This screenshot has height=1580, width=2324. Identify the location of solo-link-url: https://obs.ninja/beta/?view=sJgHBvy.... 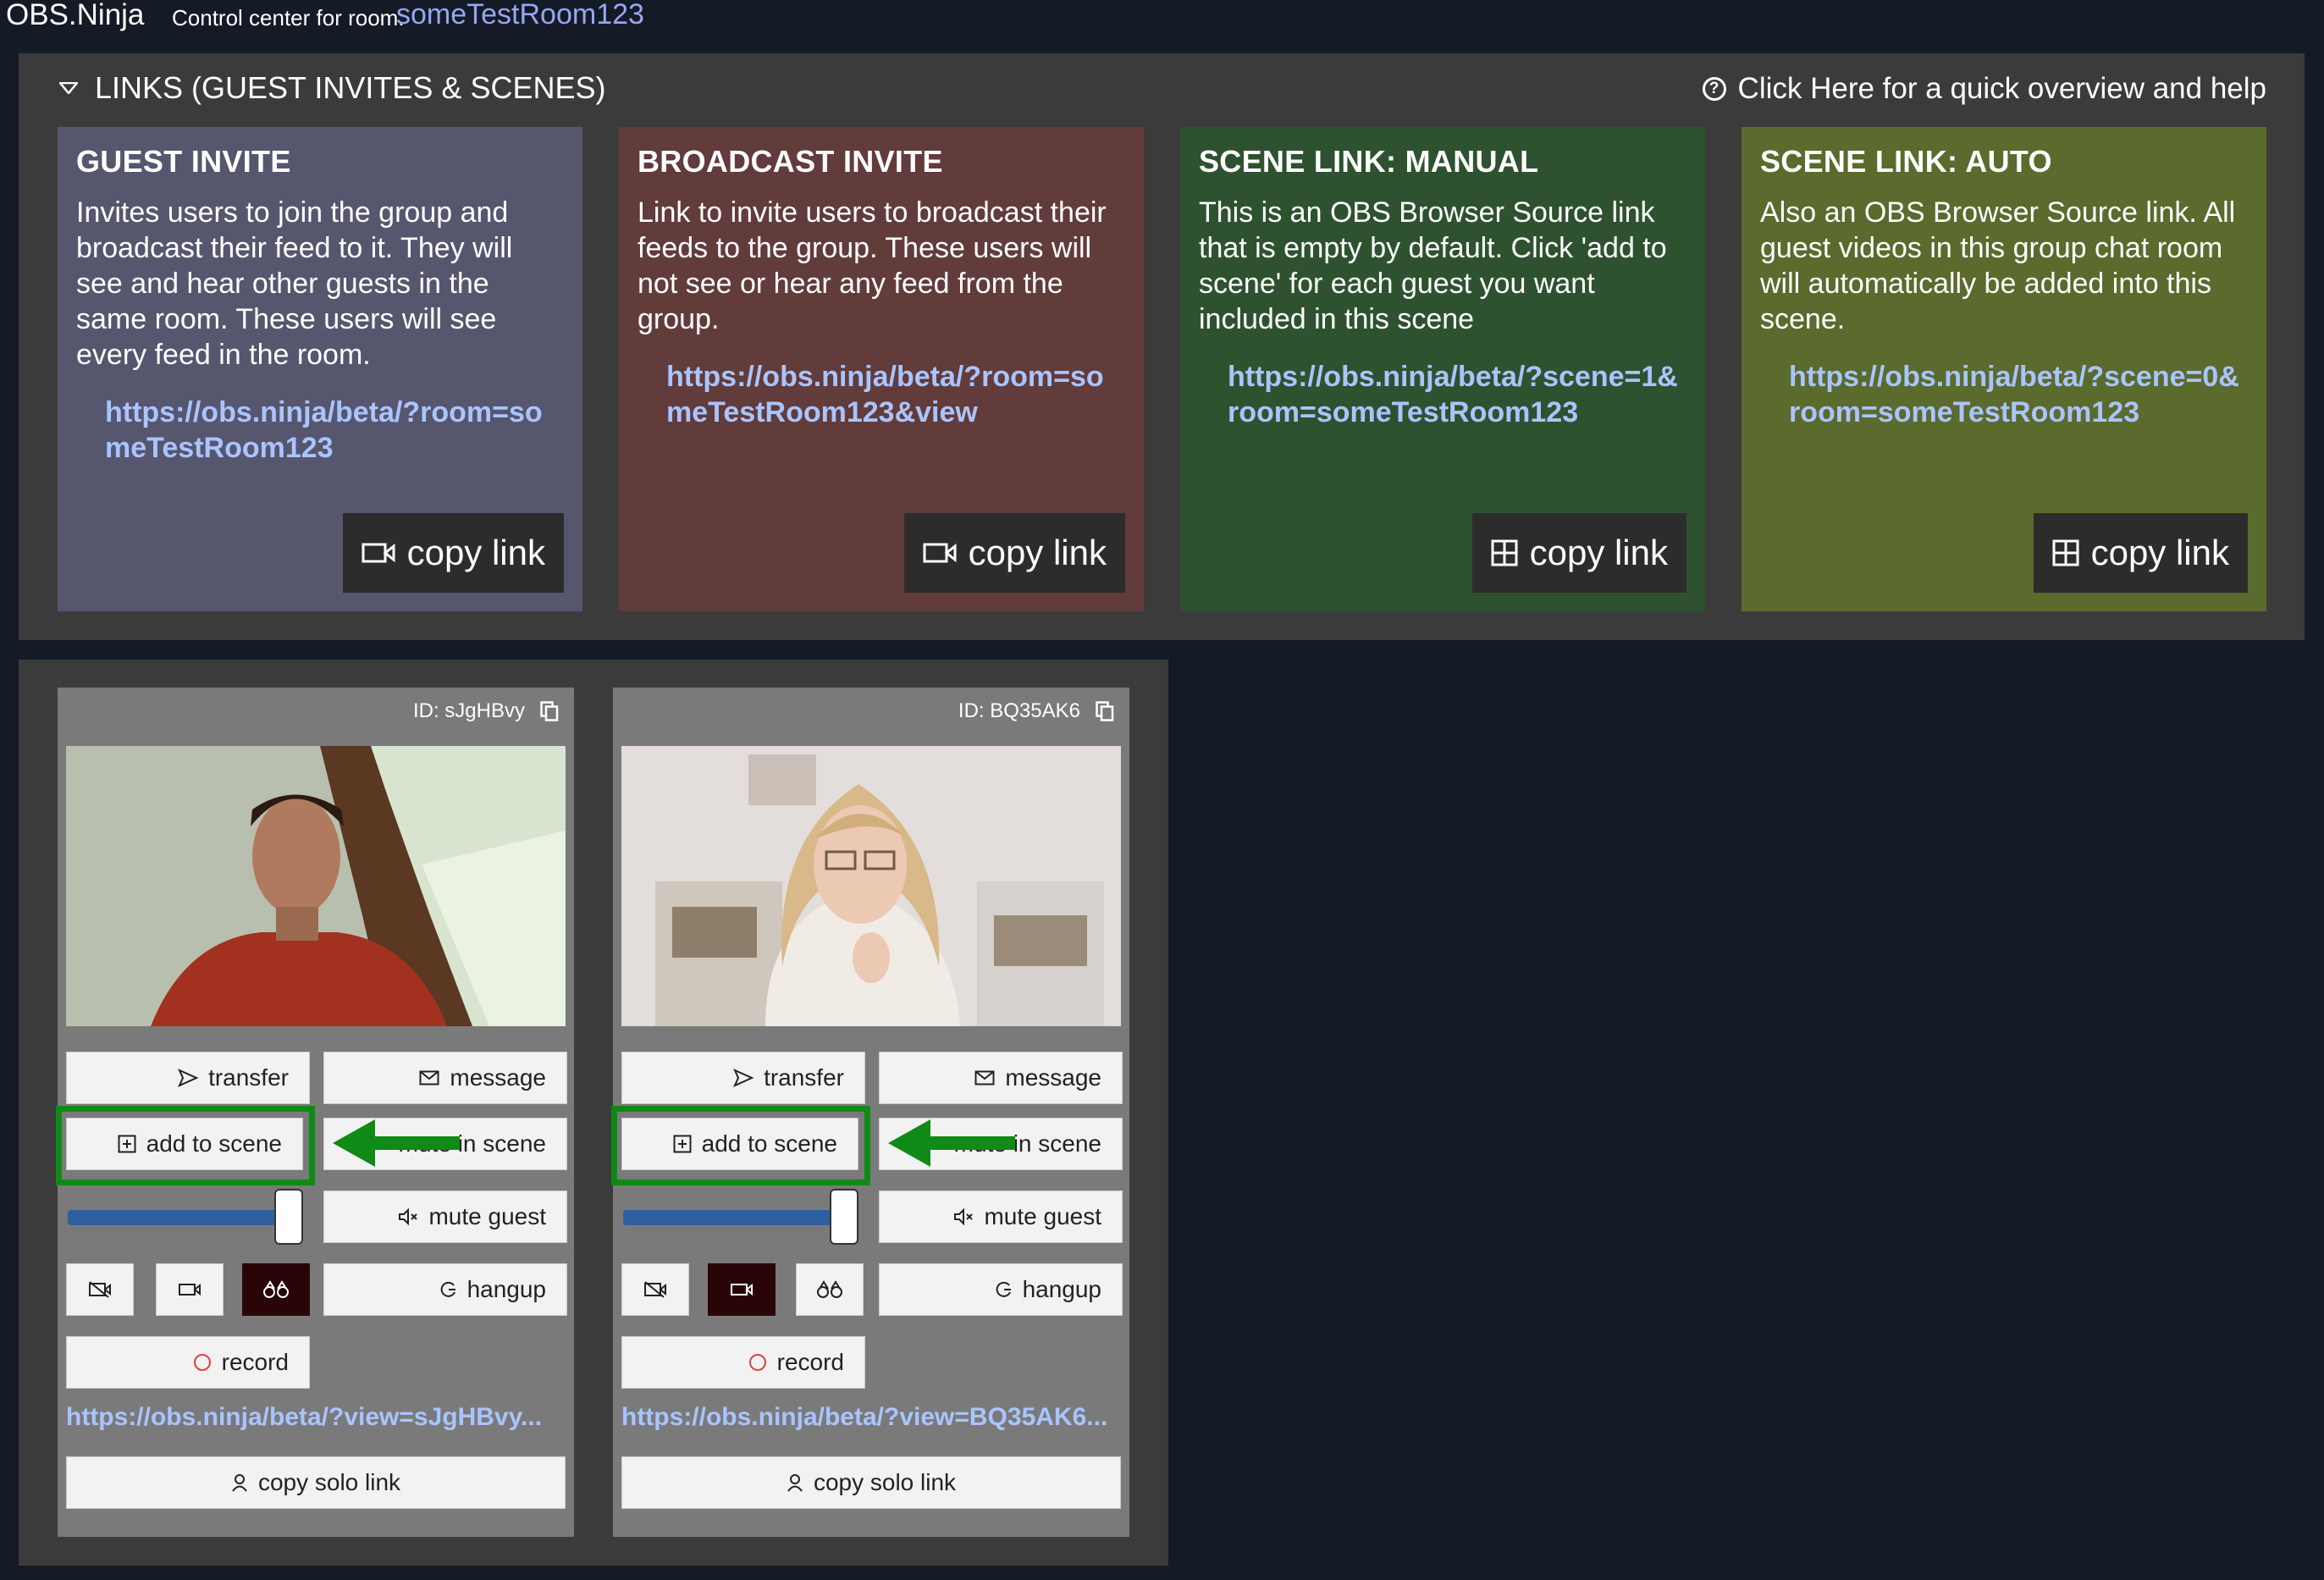
(318, 1418).